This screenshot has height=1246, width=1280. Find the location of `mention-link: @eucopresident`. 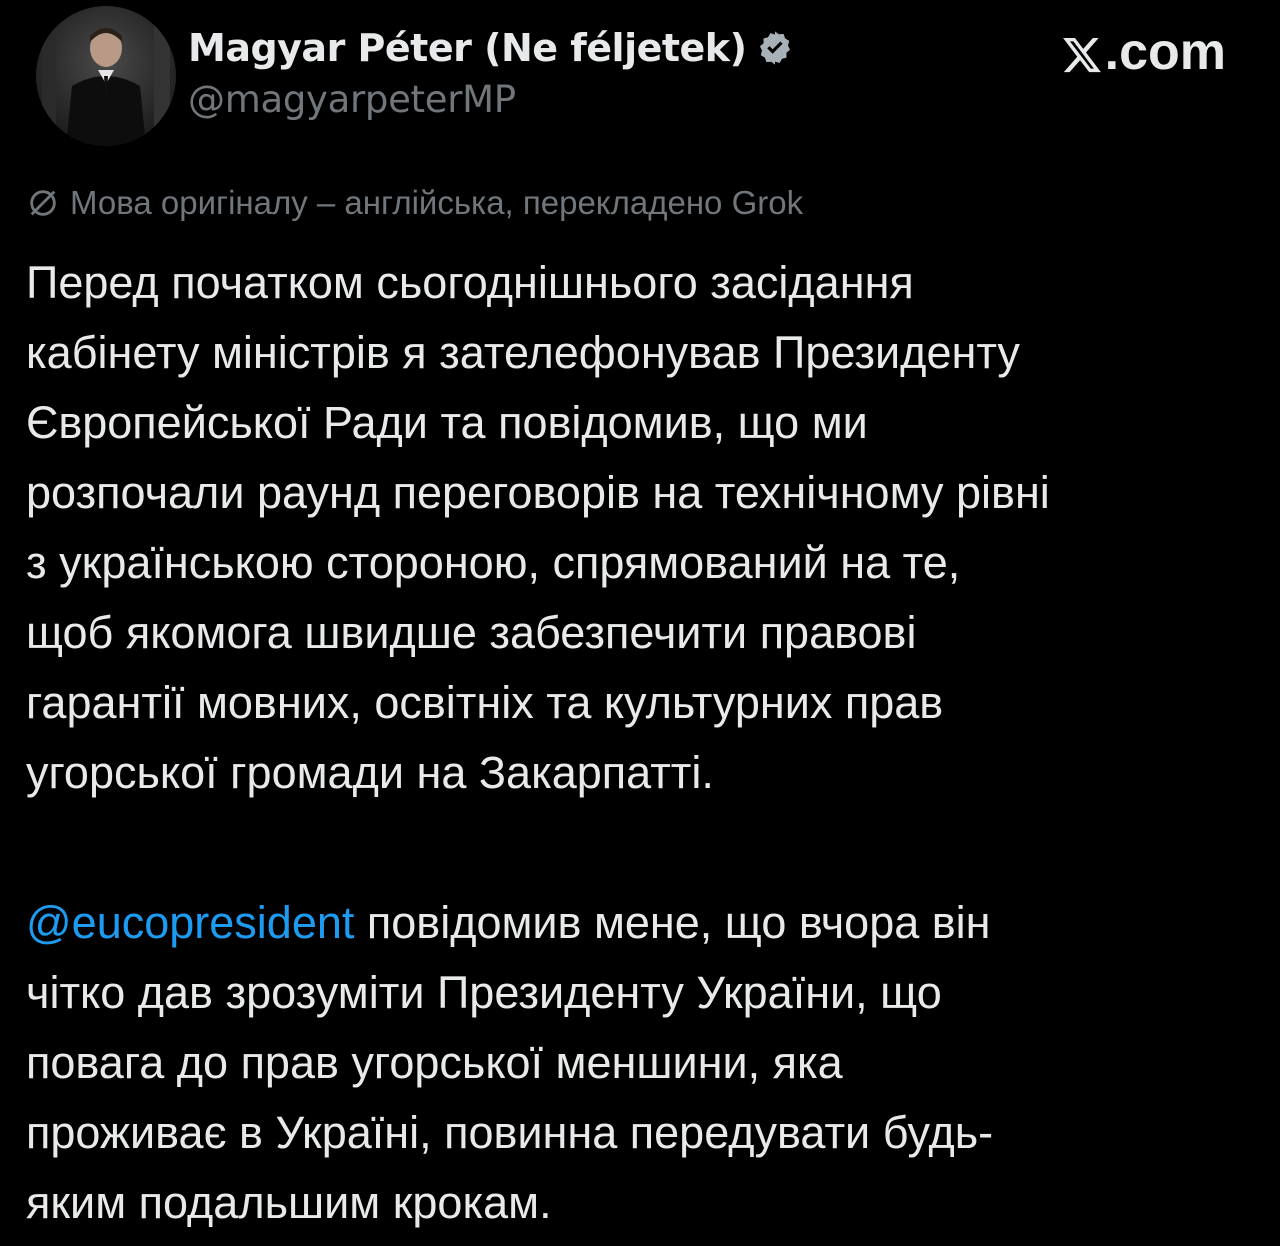

mention-link: @eucopresident is located at coordinates (190, 922).